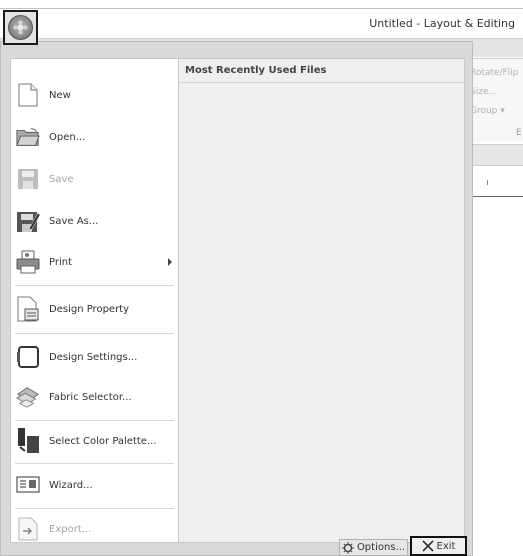 The width and height of the screenshot is (523, 556). What do you see at coordinates (60, 95) in the screenshot?
I see `menu-item-label: New` at bounding box center [60, 95].